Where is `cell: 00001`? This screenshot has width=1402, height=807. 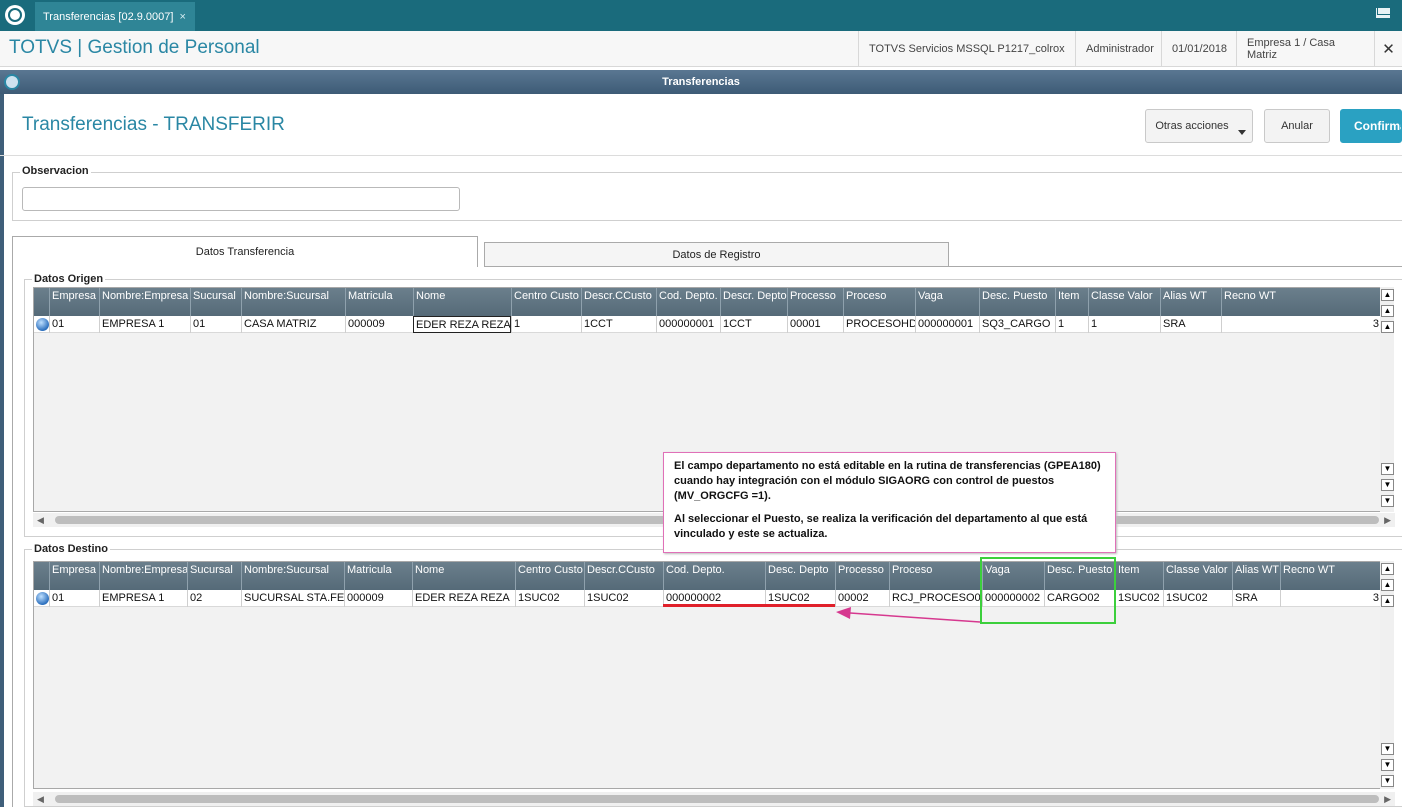
cell: 00001 is located at coordinates (815, 324).